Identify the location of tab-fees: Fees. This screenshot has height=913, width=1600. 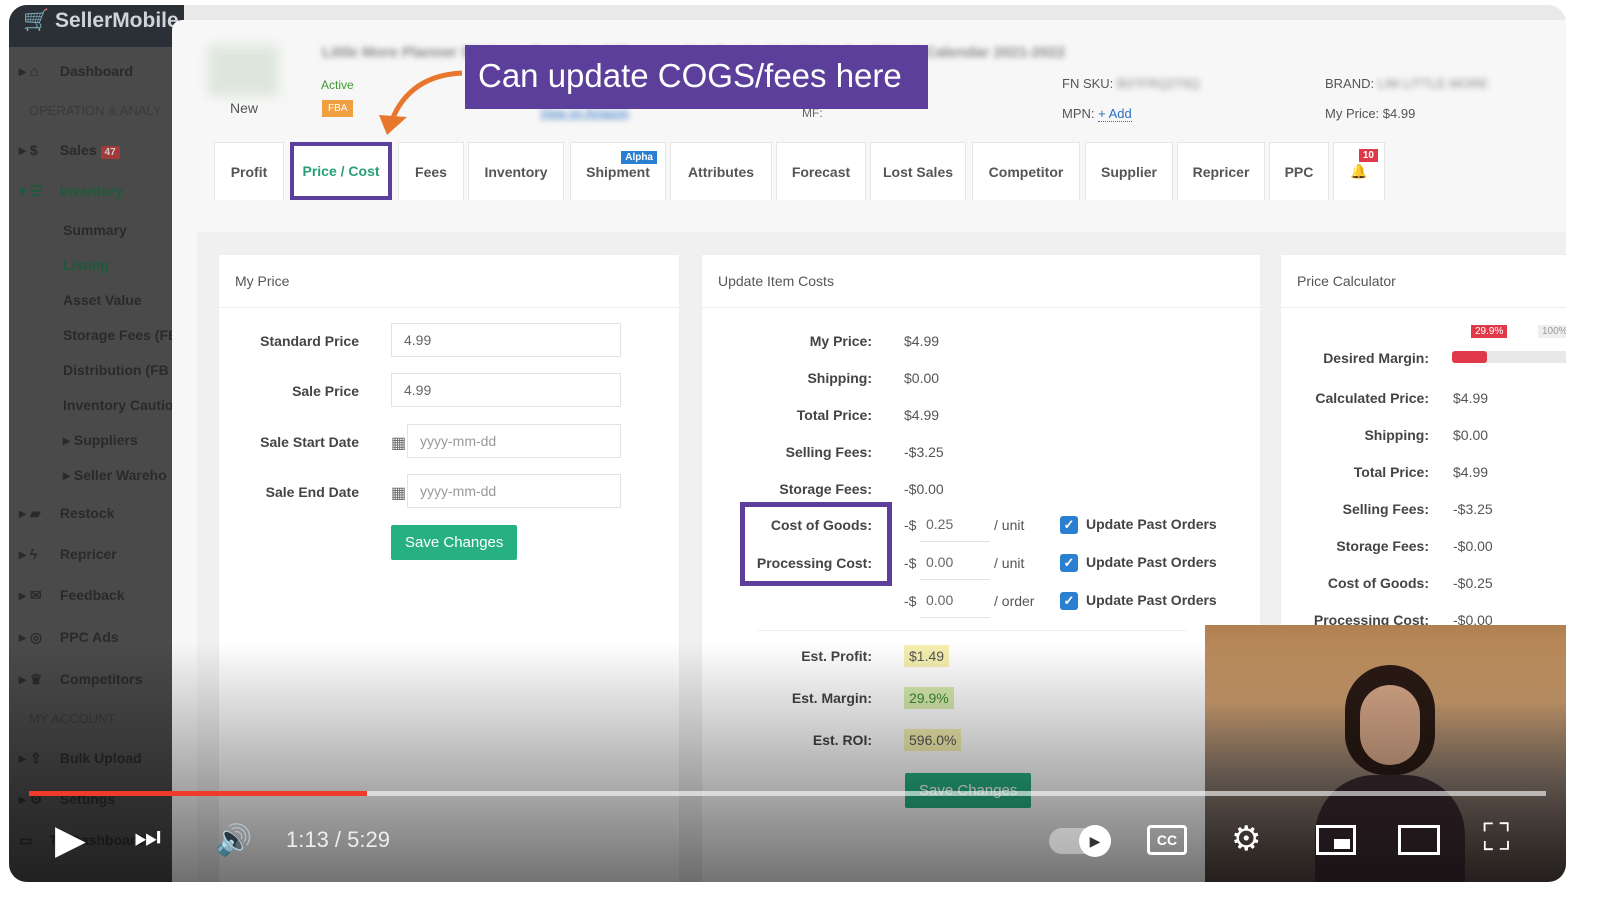
(431, 171).